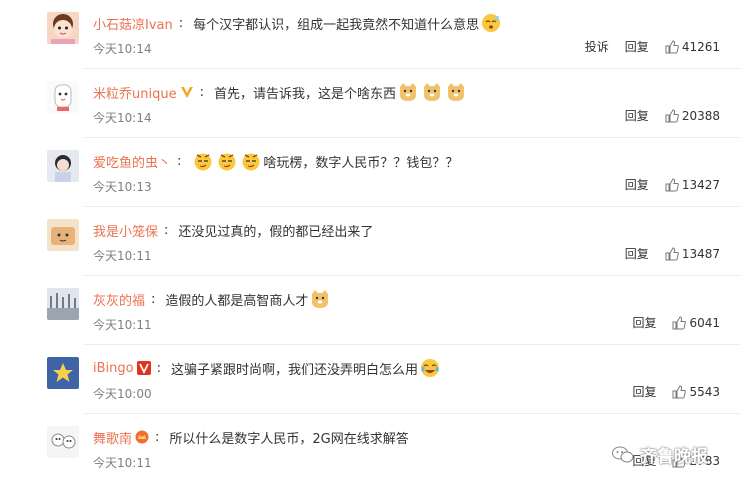 The width and height of the screenshot is (750, 488). I want to click on watermark: 齐鲁晚报, so click(660, 454).